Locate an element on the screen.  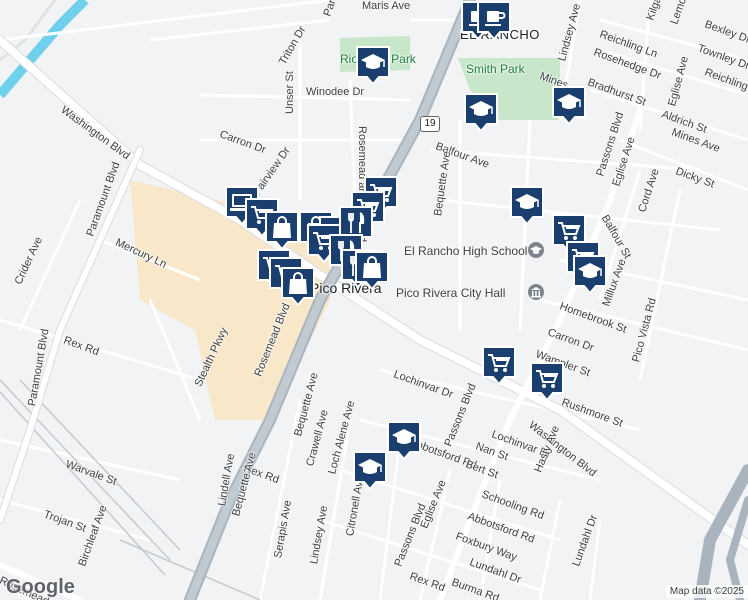
park-label-smith-park: Smith Park is located at coordinates (495, 69).